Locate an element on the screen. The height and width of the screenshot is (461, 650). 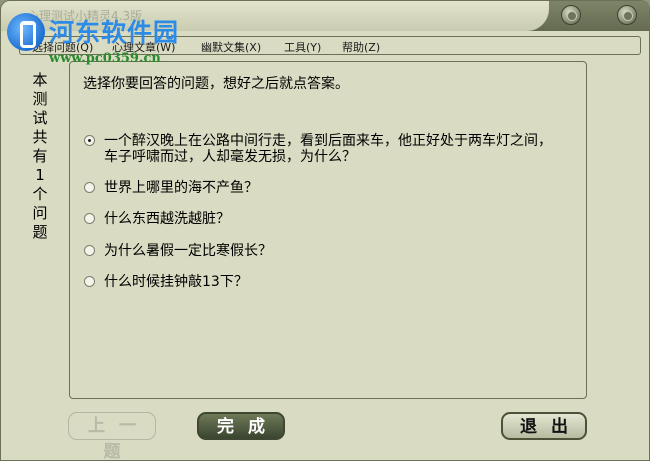
answer-option: 世界上哪里的海不产鱼？ is located at coordinates (319, 188).